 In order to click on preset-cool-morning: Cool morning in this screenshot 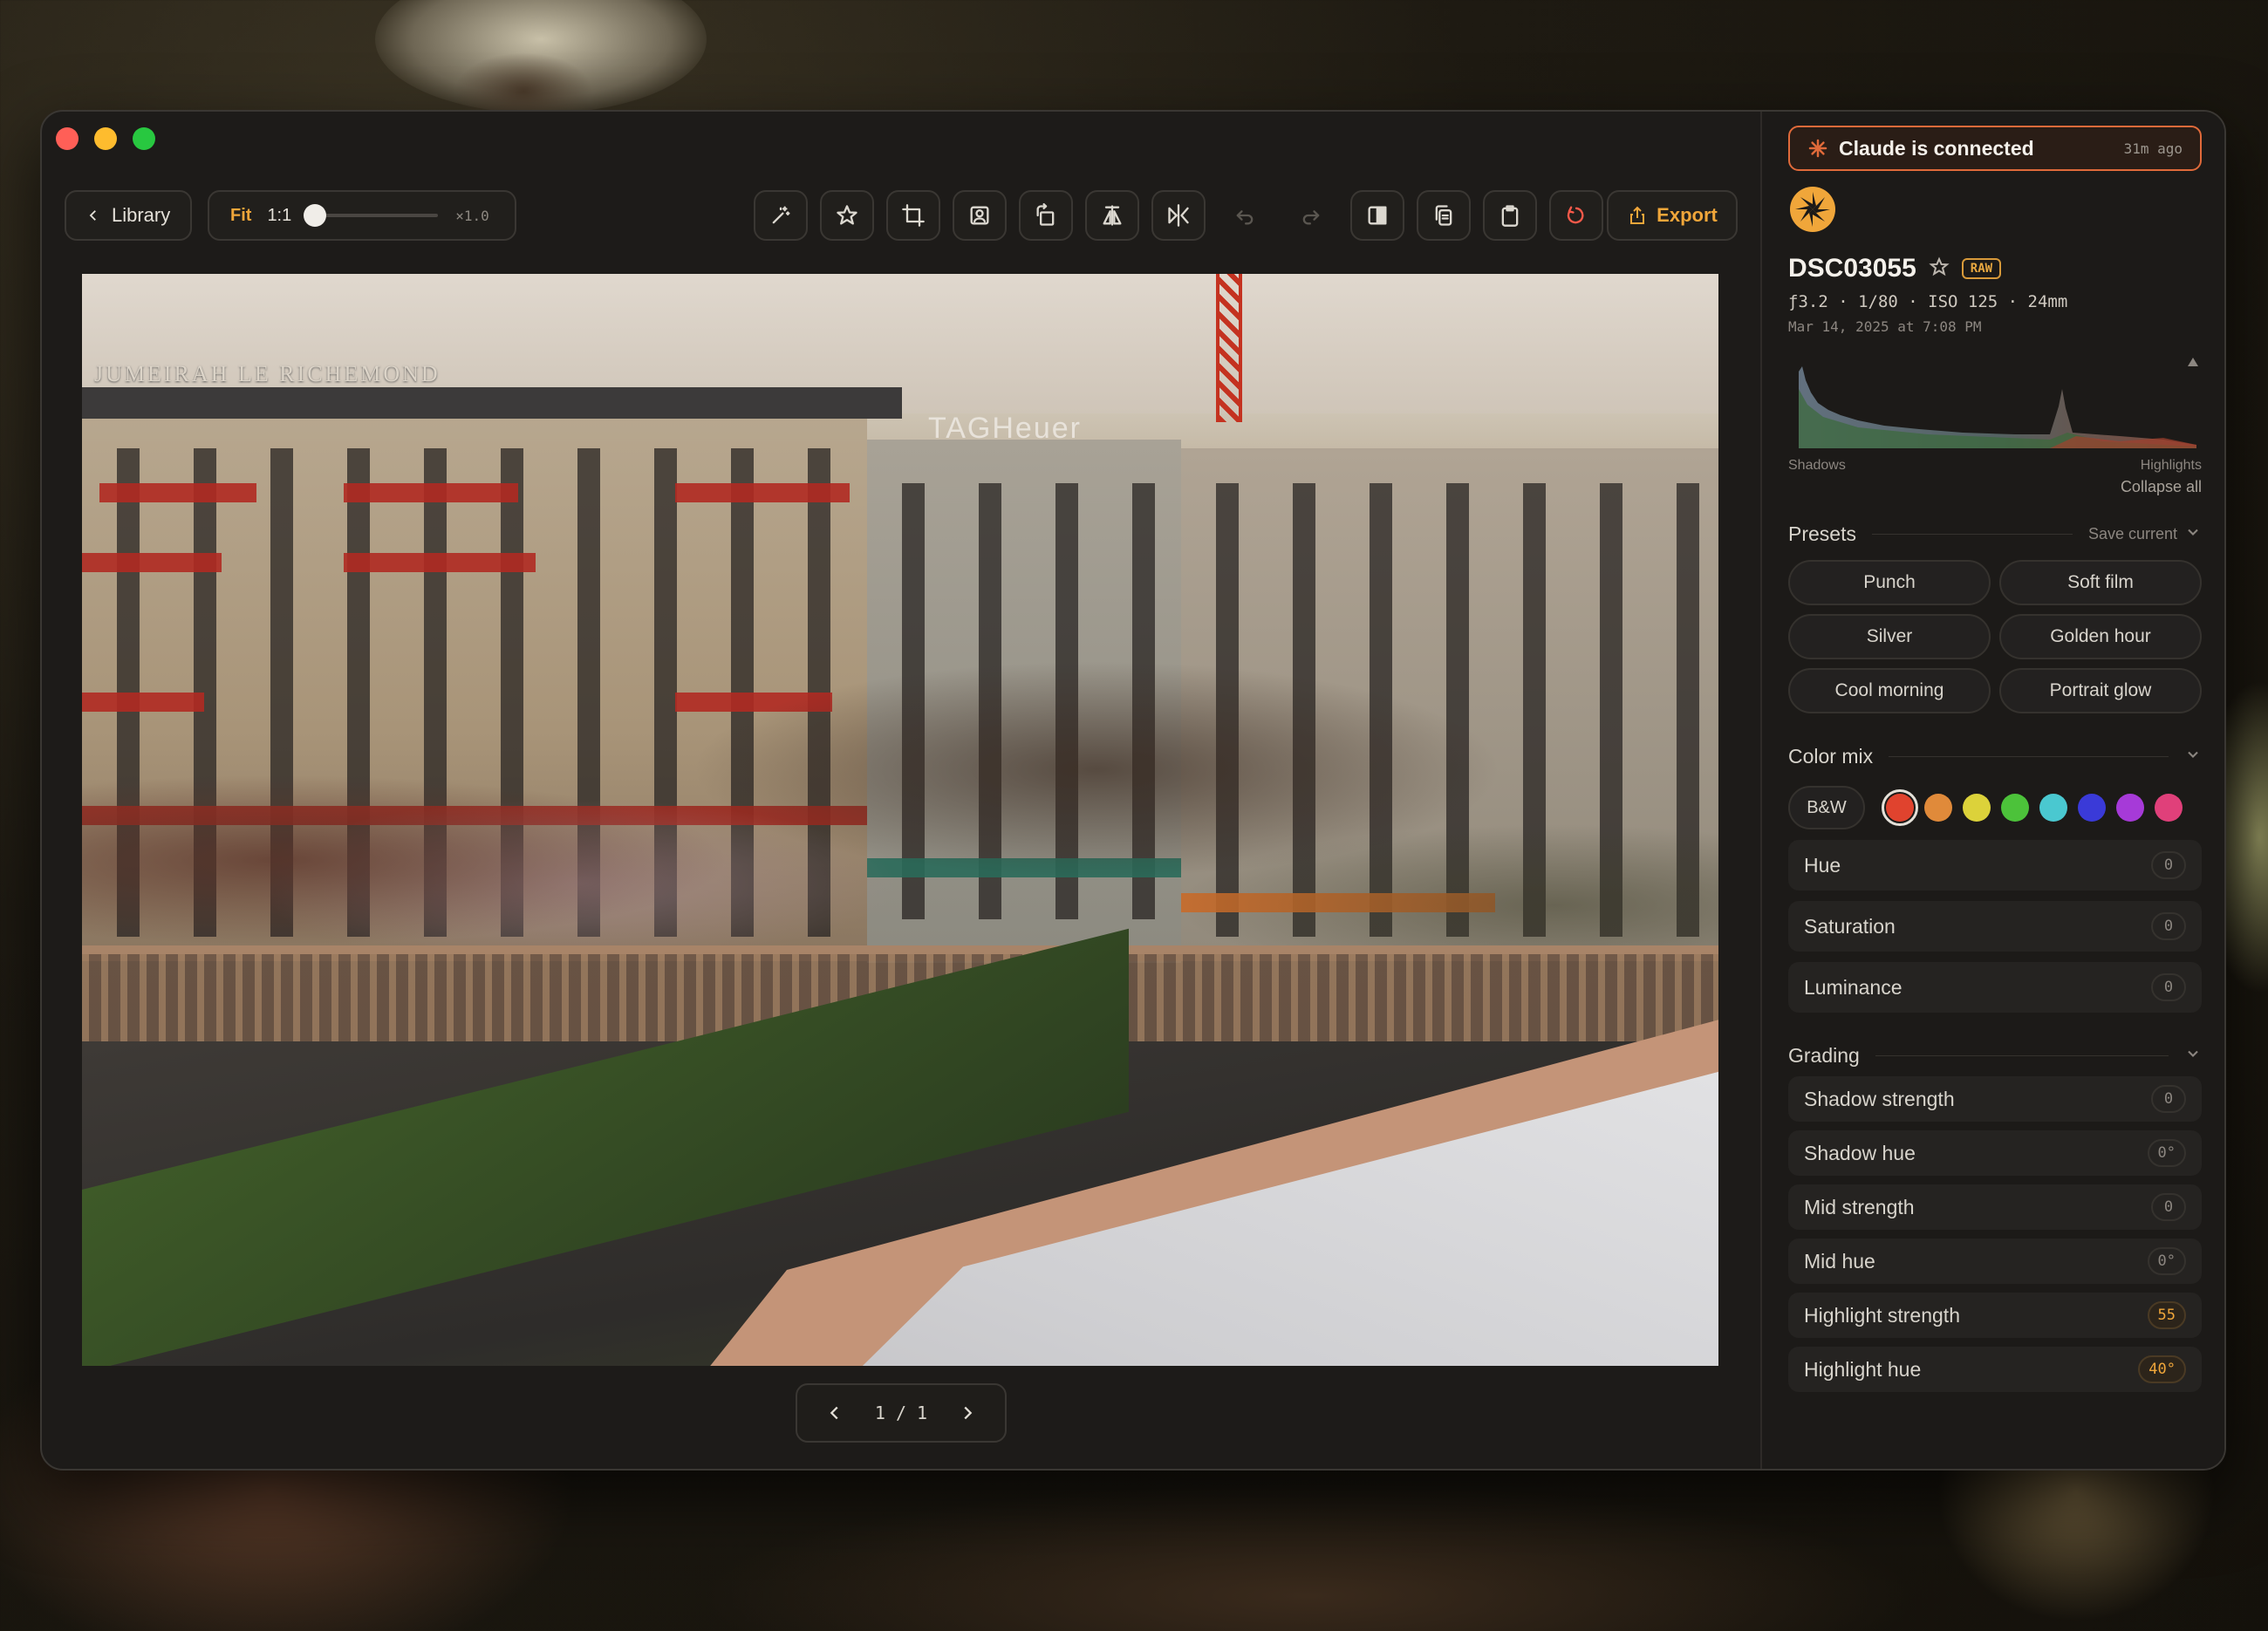, I will do `click(1890, 691)`.